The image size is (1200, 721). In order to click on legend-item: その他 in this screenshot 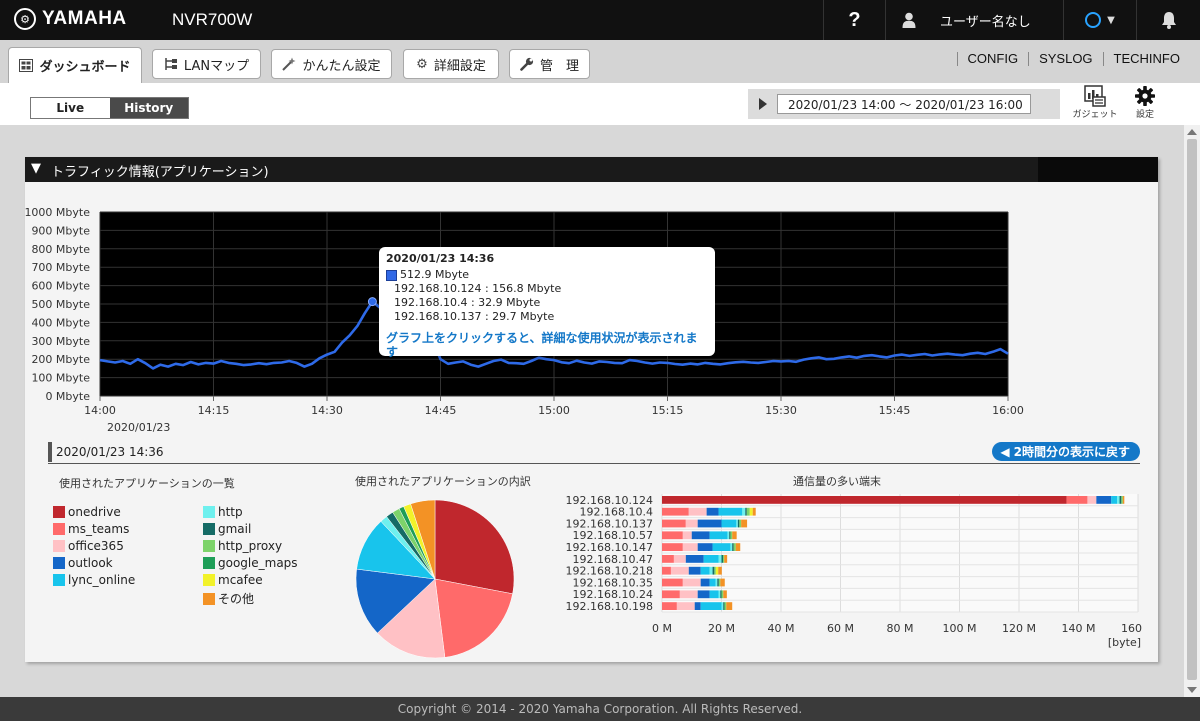, I will do `click(228, 598)`.